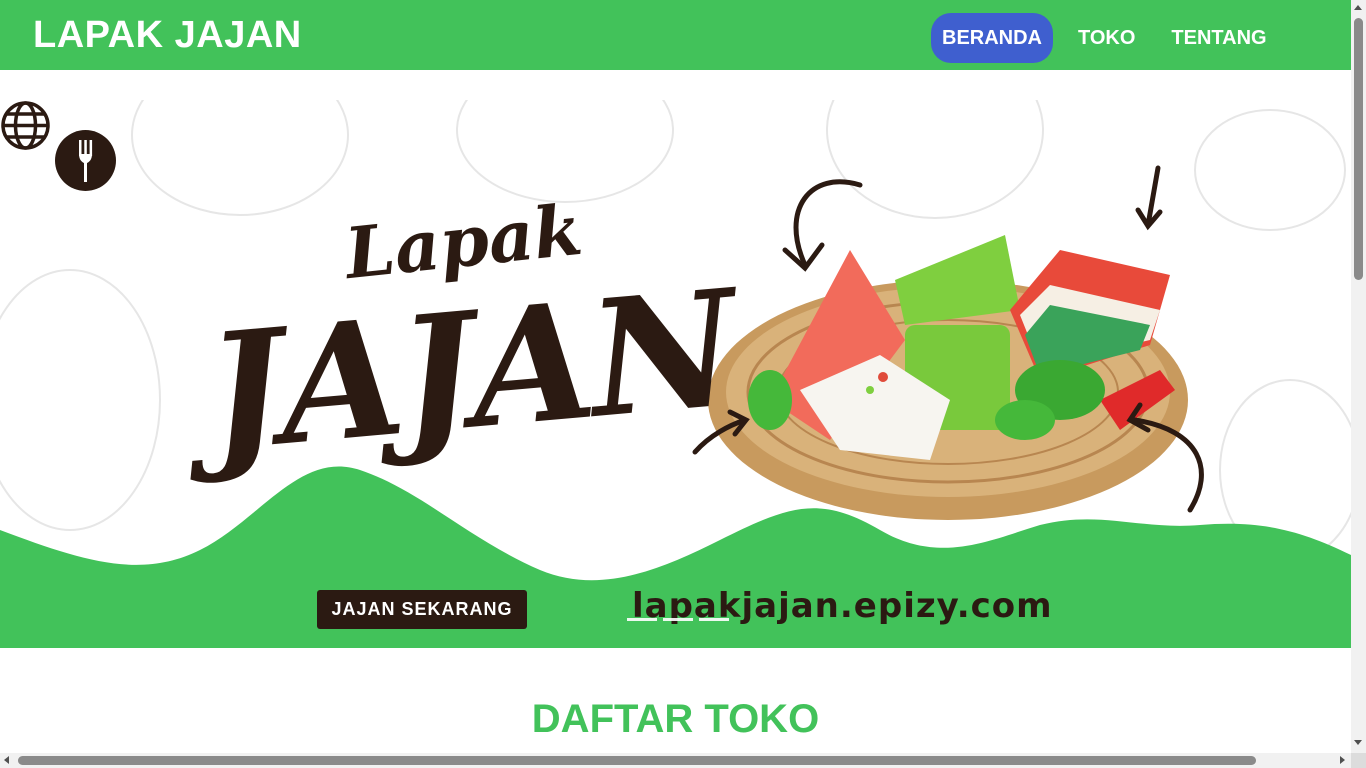 This screenshot has height=768, width=1366. I want to click on nav-link-tentang: TENTANG, so click(1218, 38).